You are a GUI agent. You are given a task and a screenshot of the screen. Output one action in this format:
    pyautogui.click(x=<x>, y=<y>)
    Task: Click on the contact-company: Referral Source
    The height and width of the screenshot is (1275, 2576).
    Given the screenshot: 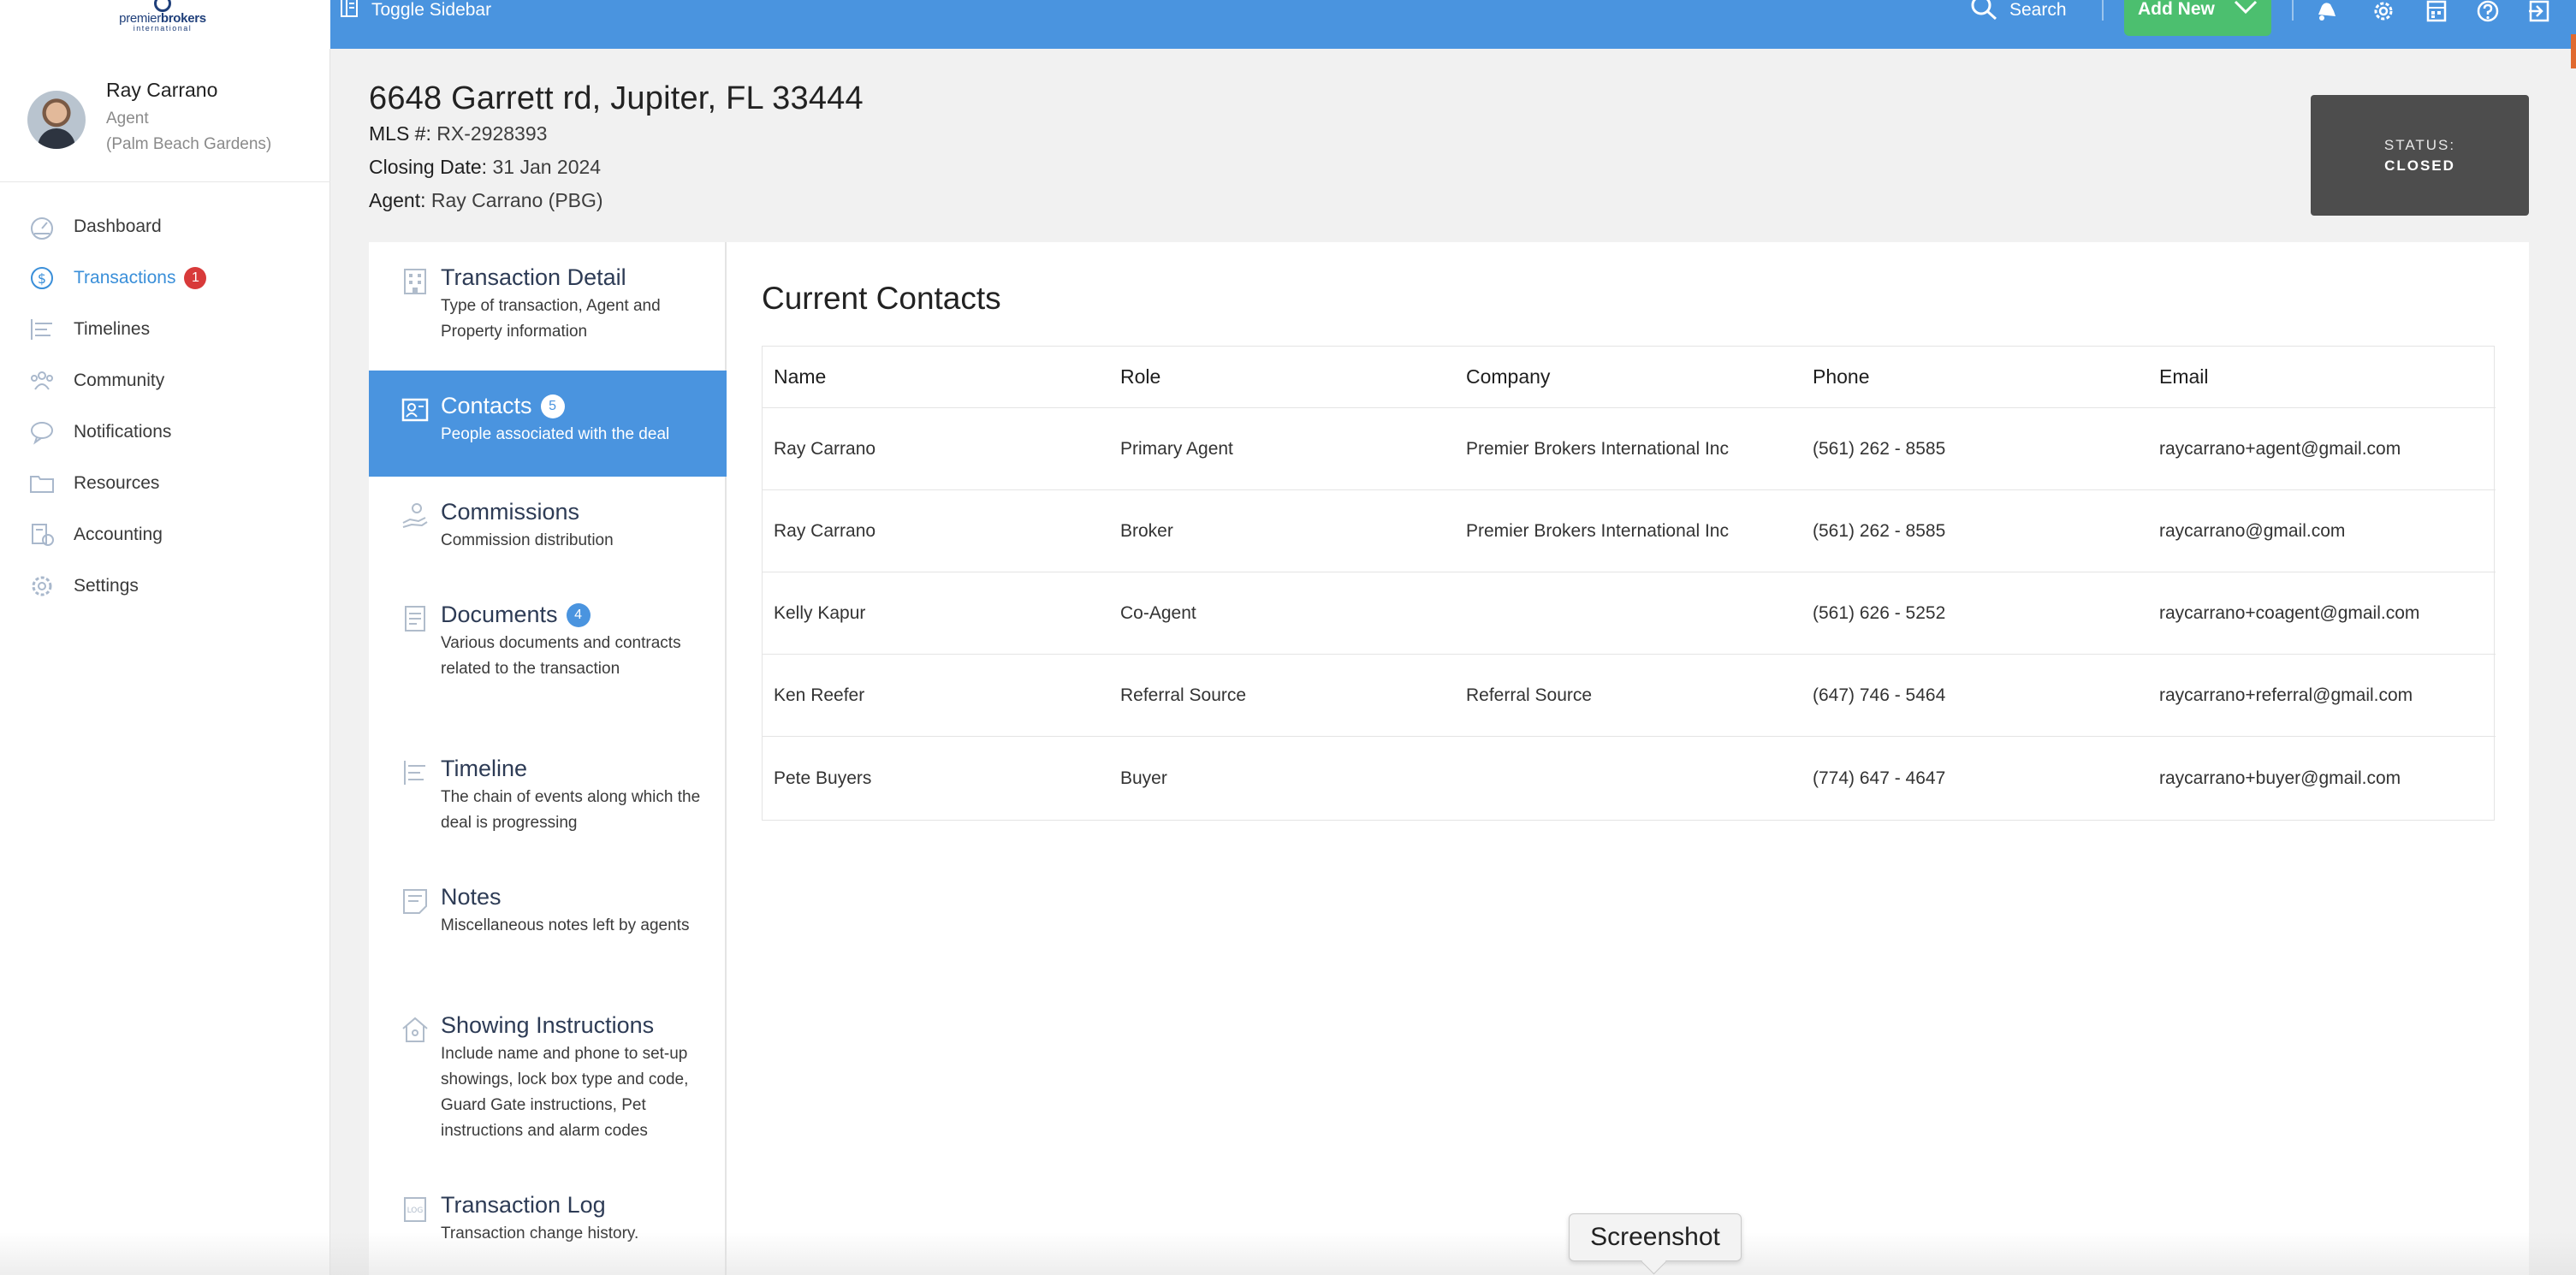 What is the action you would take?
    pyautogui.click(x=1529, y=695)
    